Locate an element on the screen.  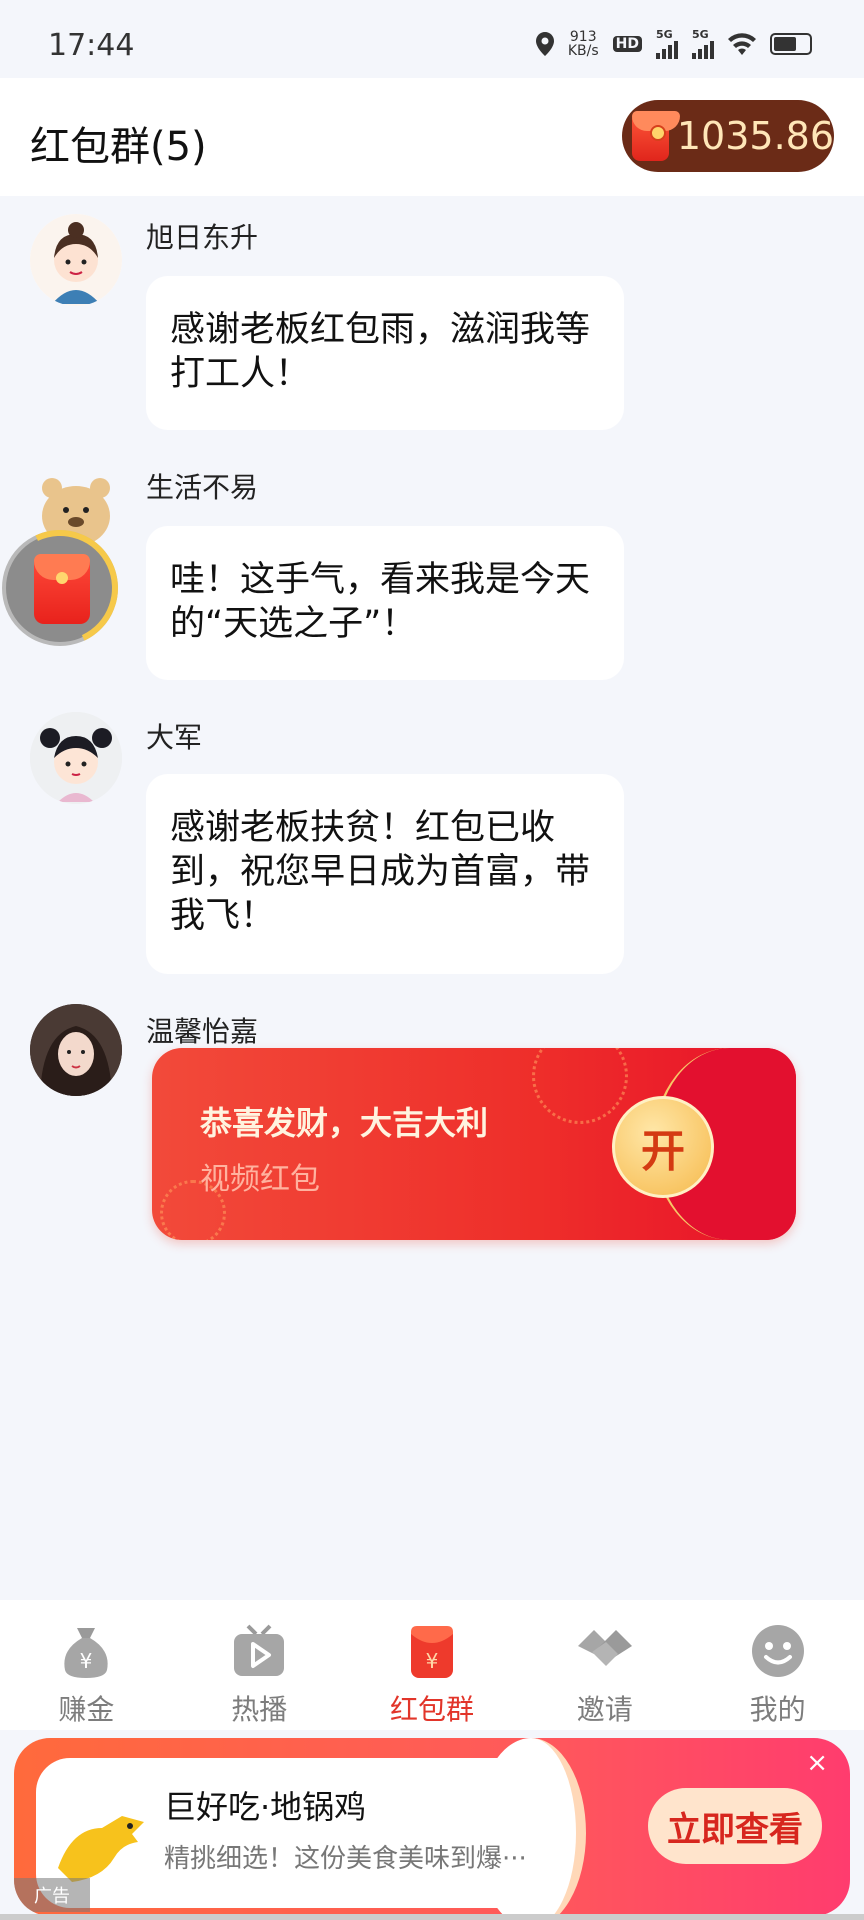
location-icon is located at coordinates (544, 43).